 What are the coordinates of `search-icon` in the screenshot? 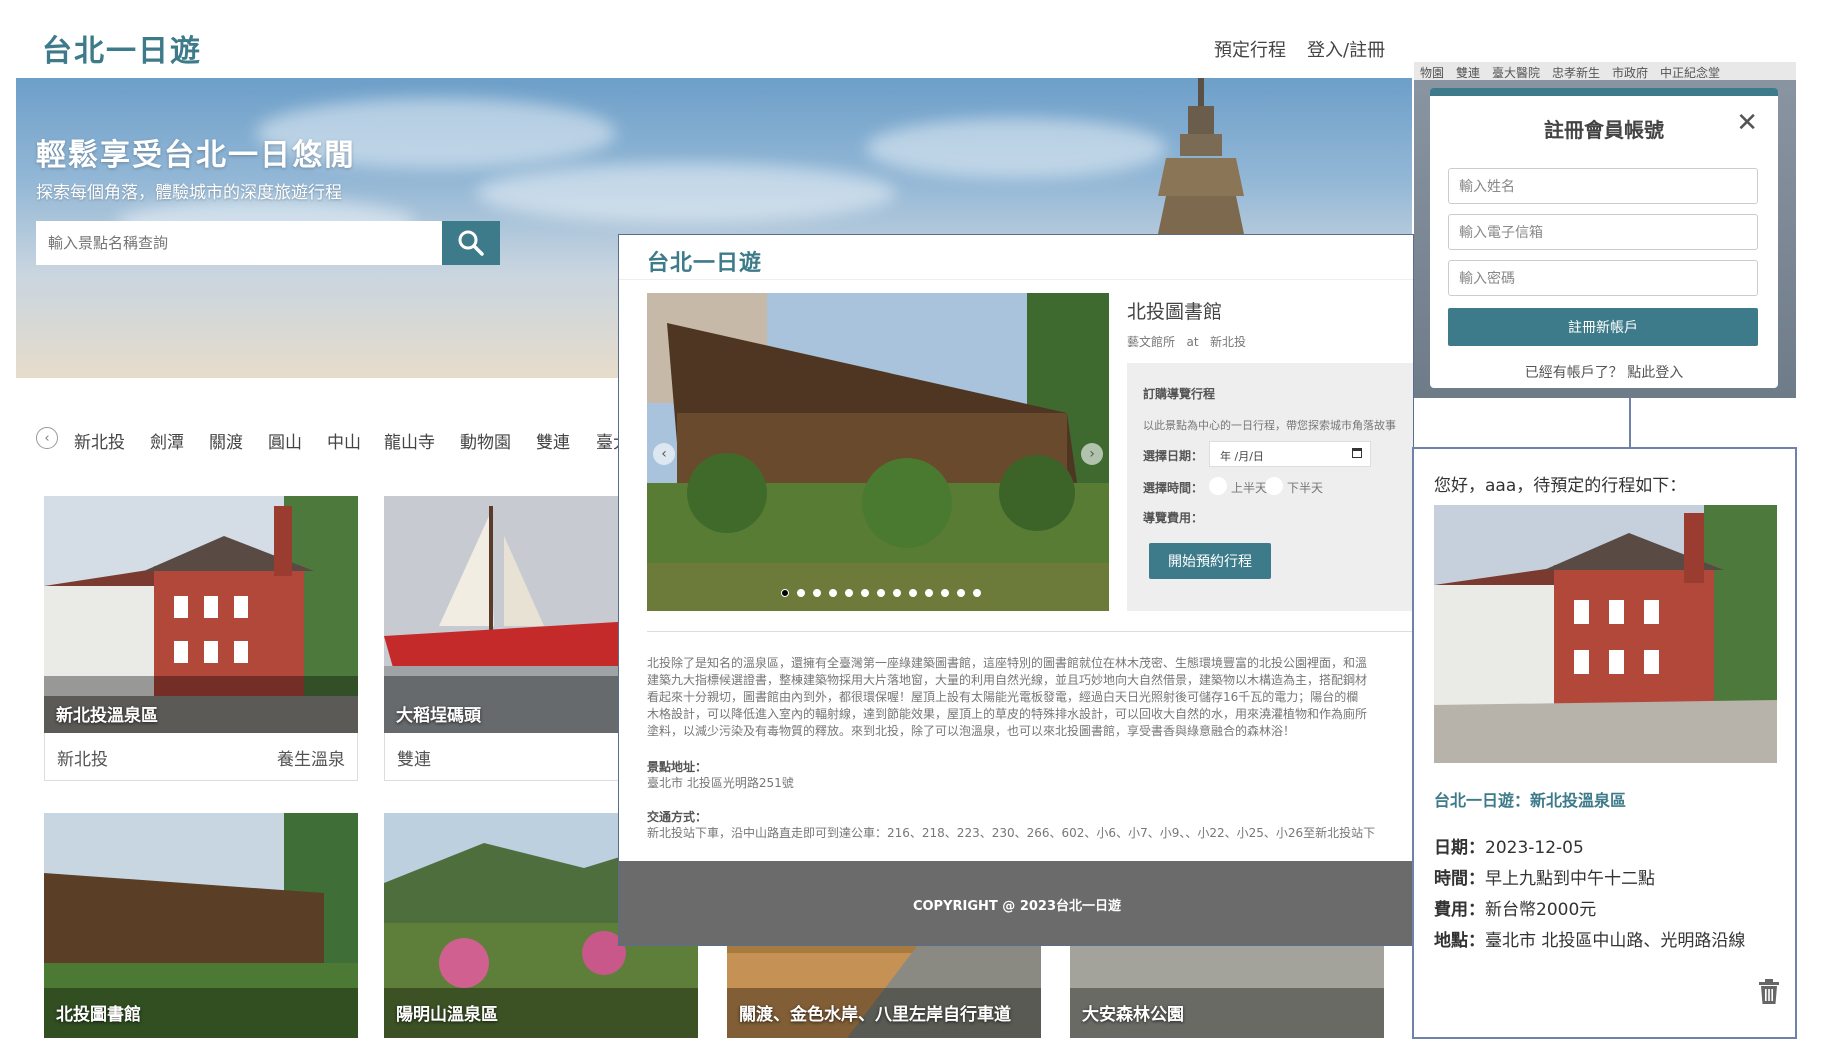 It's located at (471, 243).